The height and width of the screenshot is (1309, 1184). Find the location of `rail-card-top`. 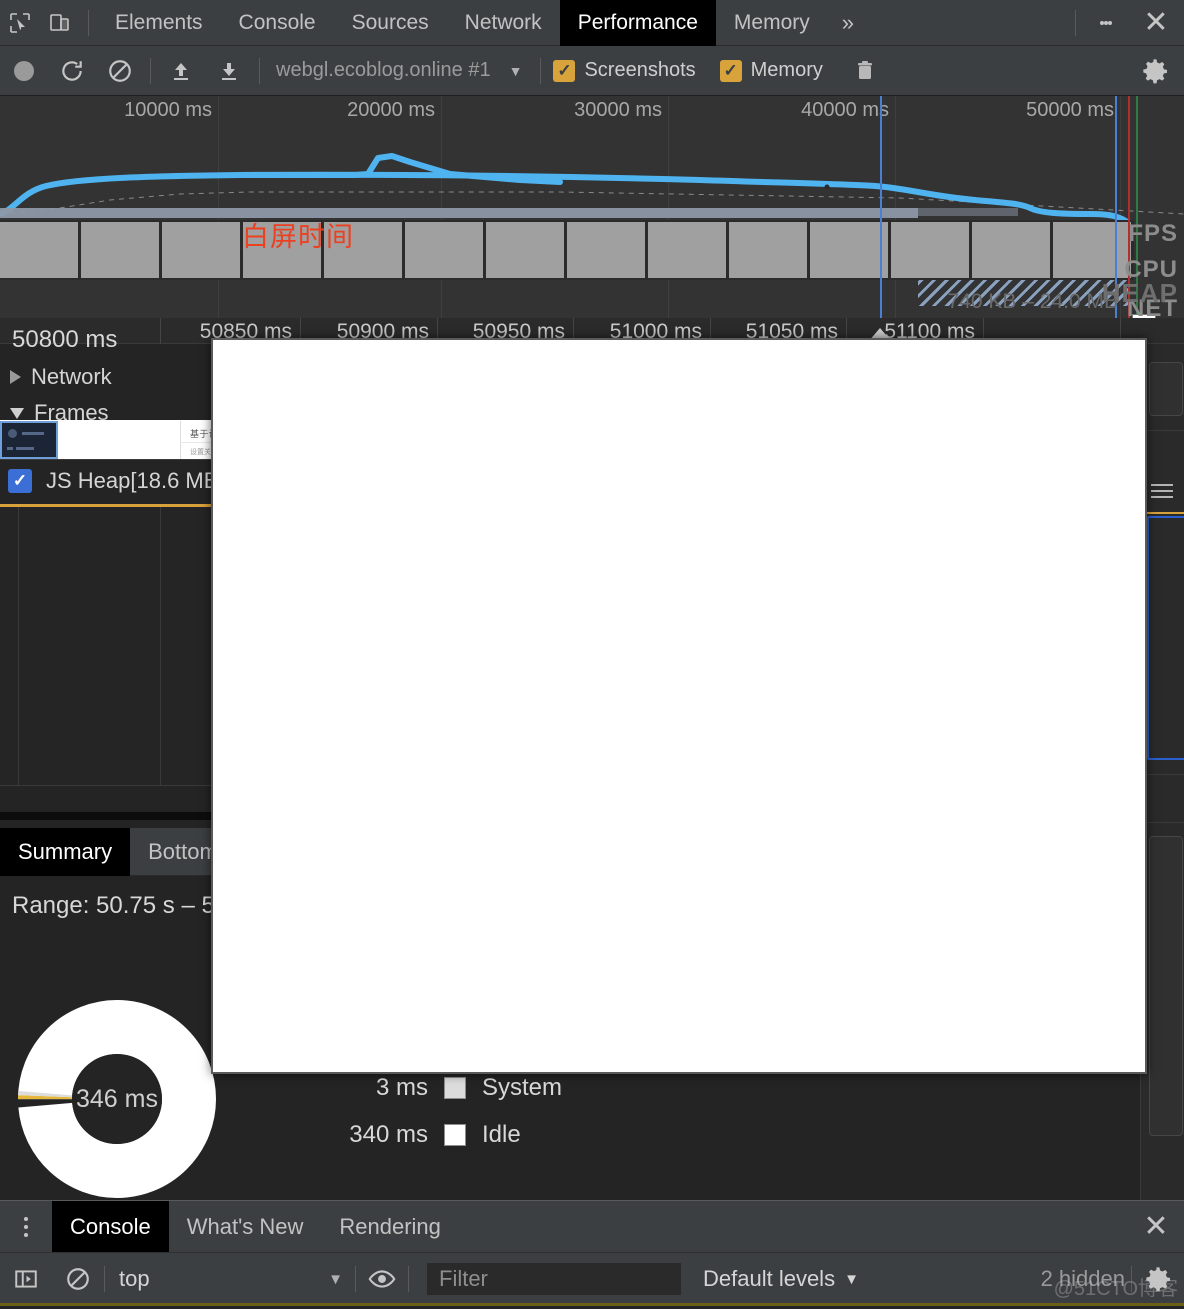

rail-card-top is located at coordinates (1166, 389).